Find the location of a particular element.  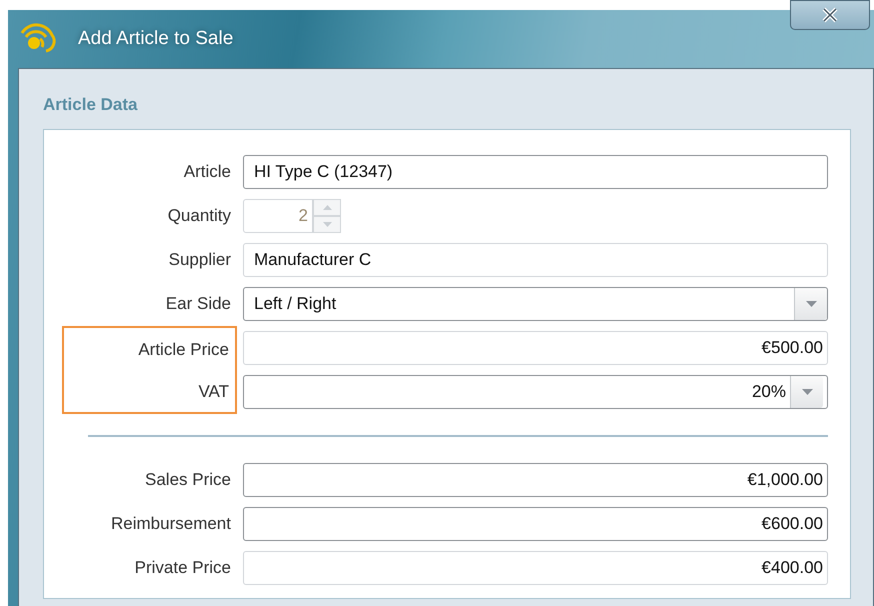

dropdown-field: 20% is located at coordinates (535, 392).